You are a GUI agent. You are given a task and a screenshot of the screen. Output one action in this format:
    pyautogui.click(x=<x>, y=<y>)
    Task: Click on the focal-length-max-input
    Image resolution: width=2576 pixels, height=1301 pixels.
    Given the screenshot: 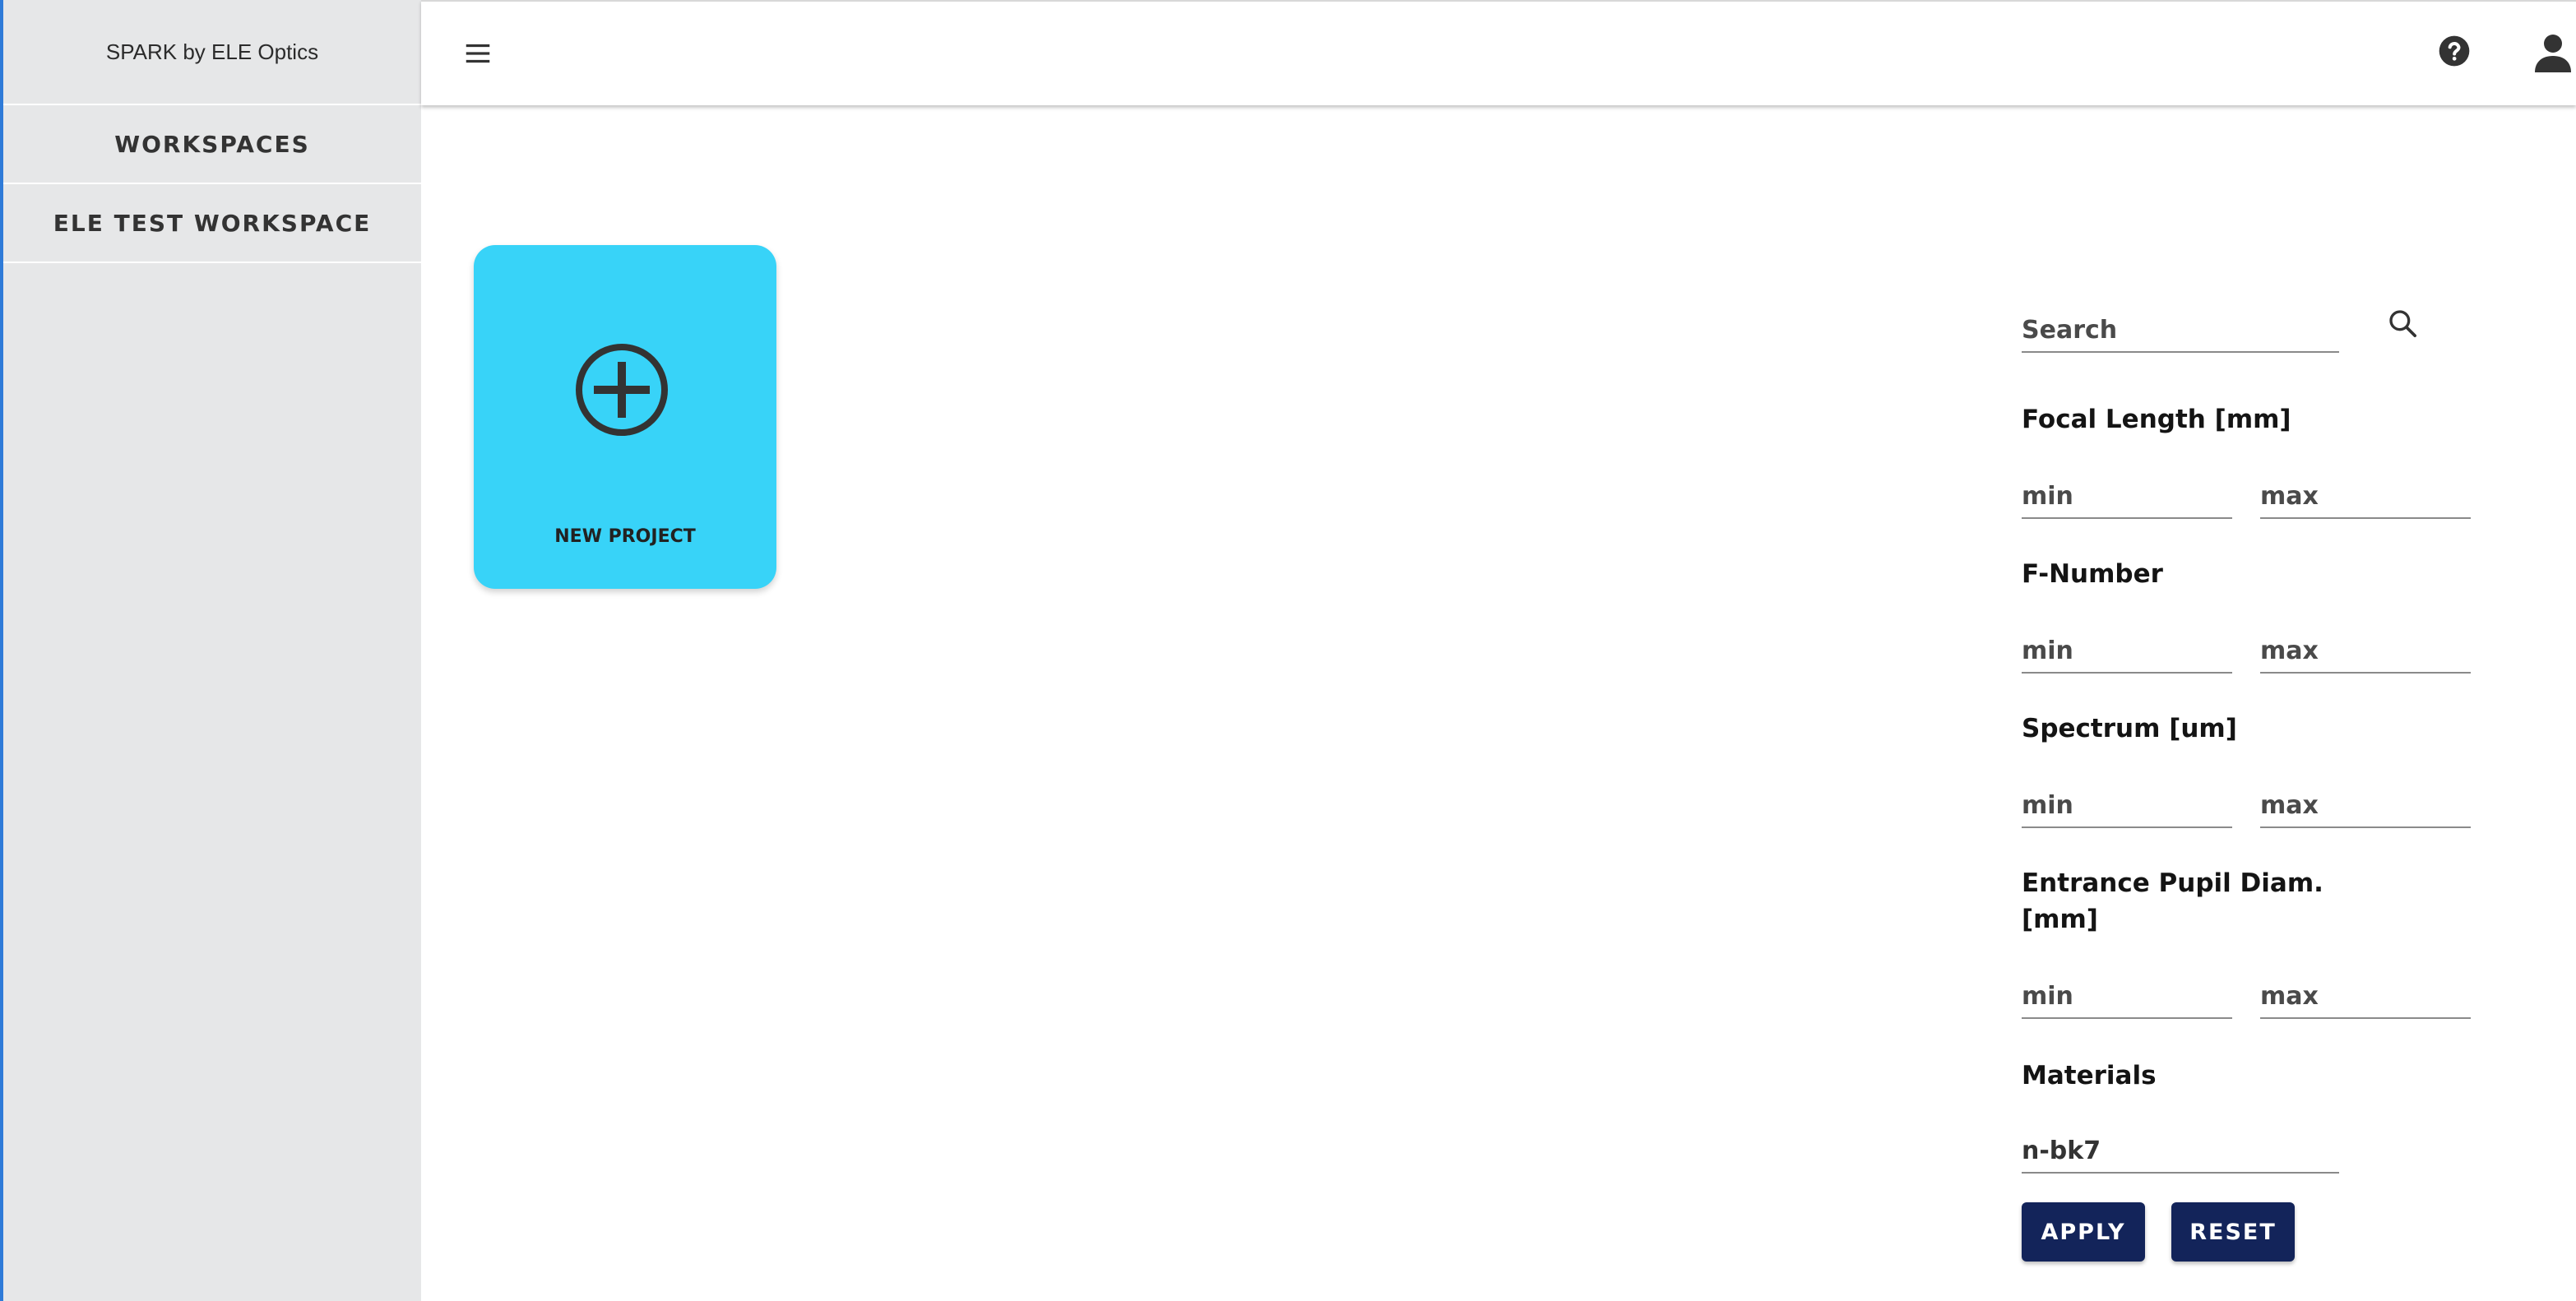 What is the action you would take?
    pyautogui.click(x=2365, y=499)
    